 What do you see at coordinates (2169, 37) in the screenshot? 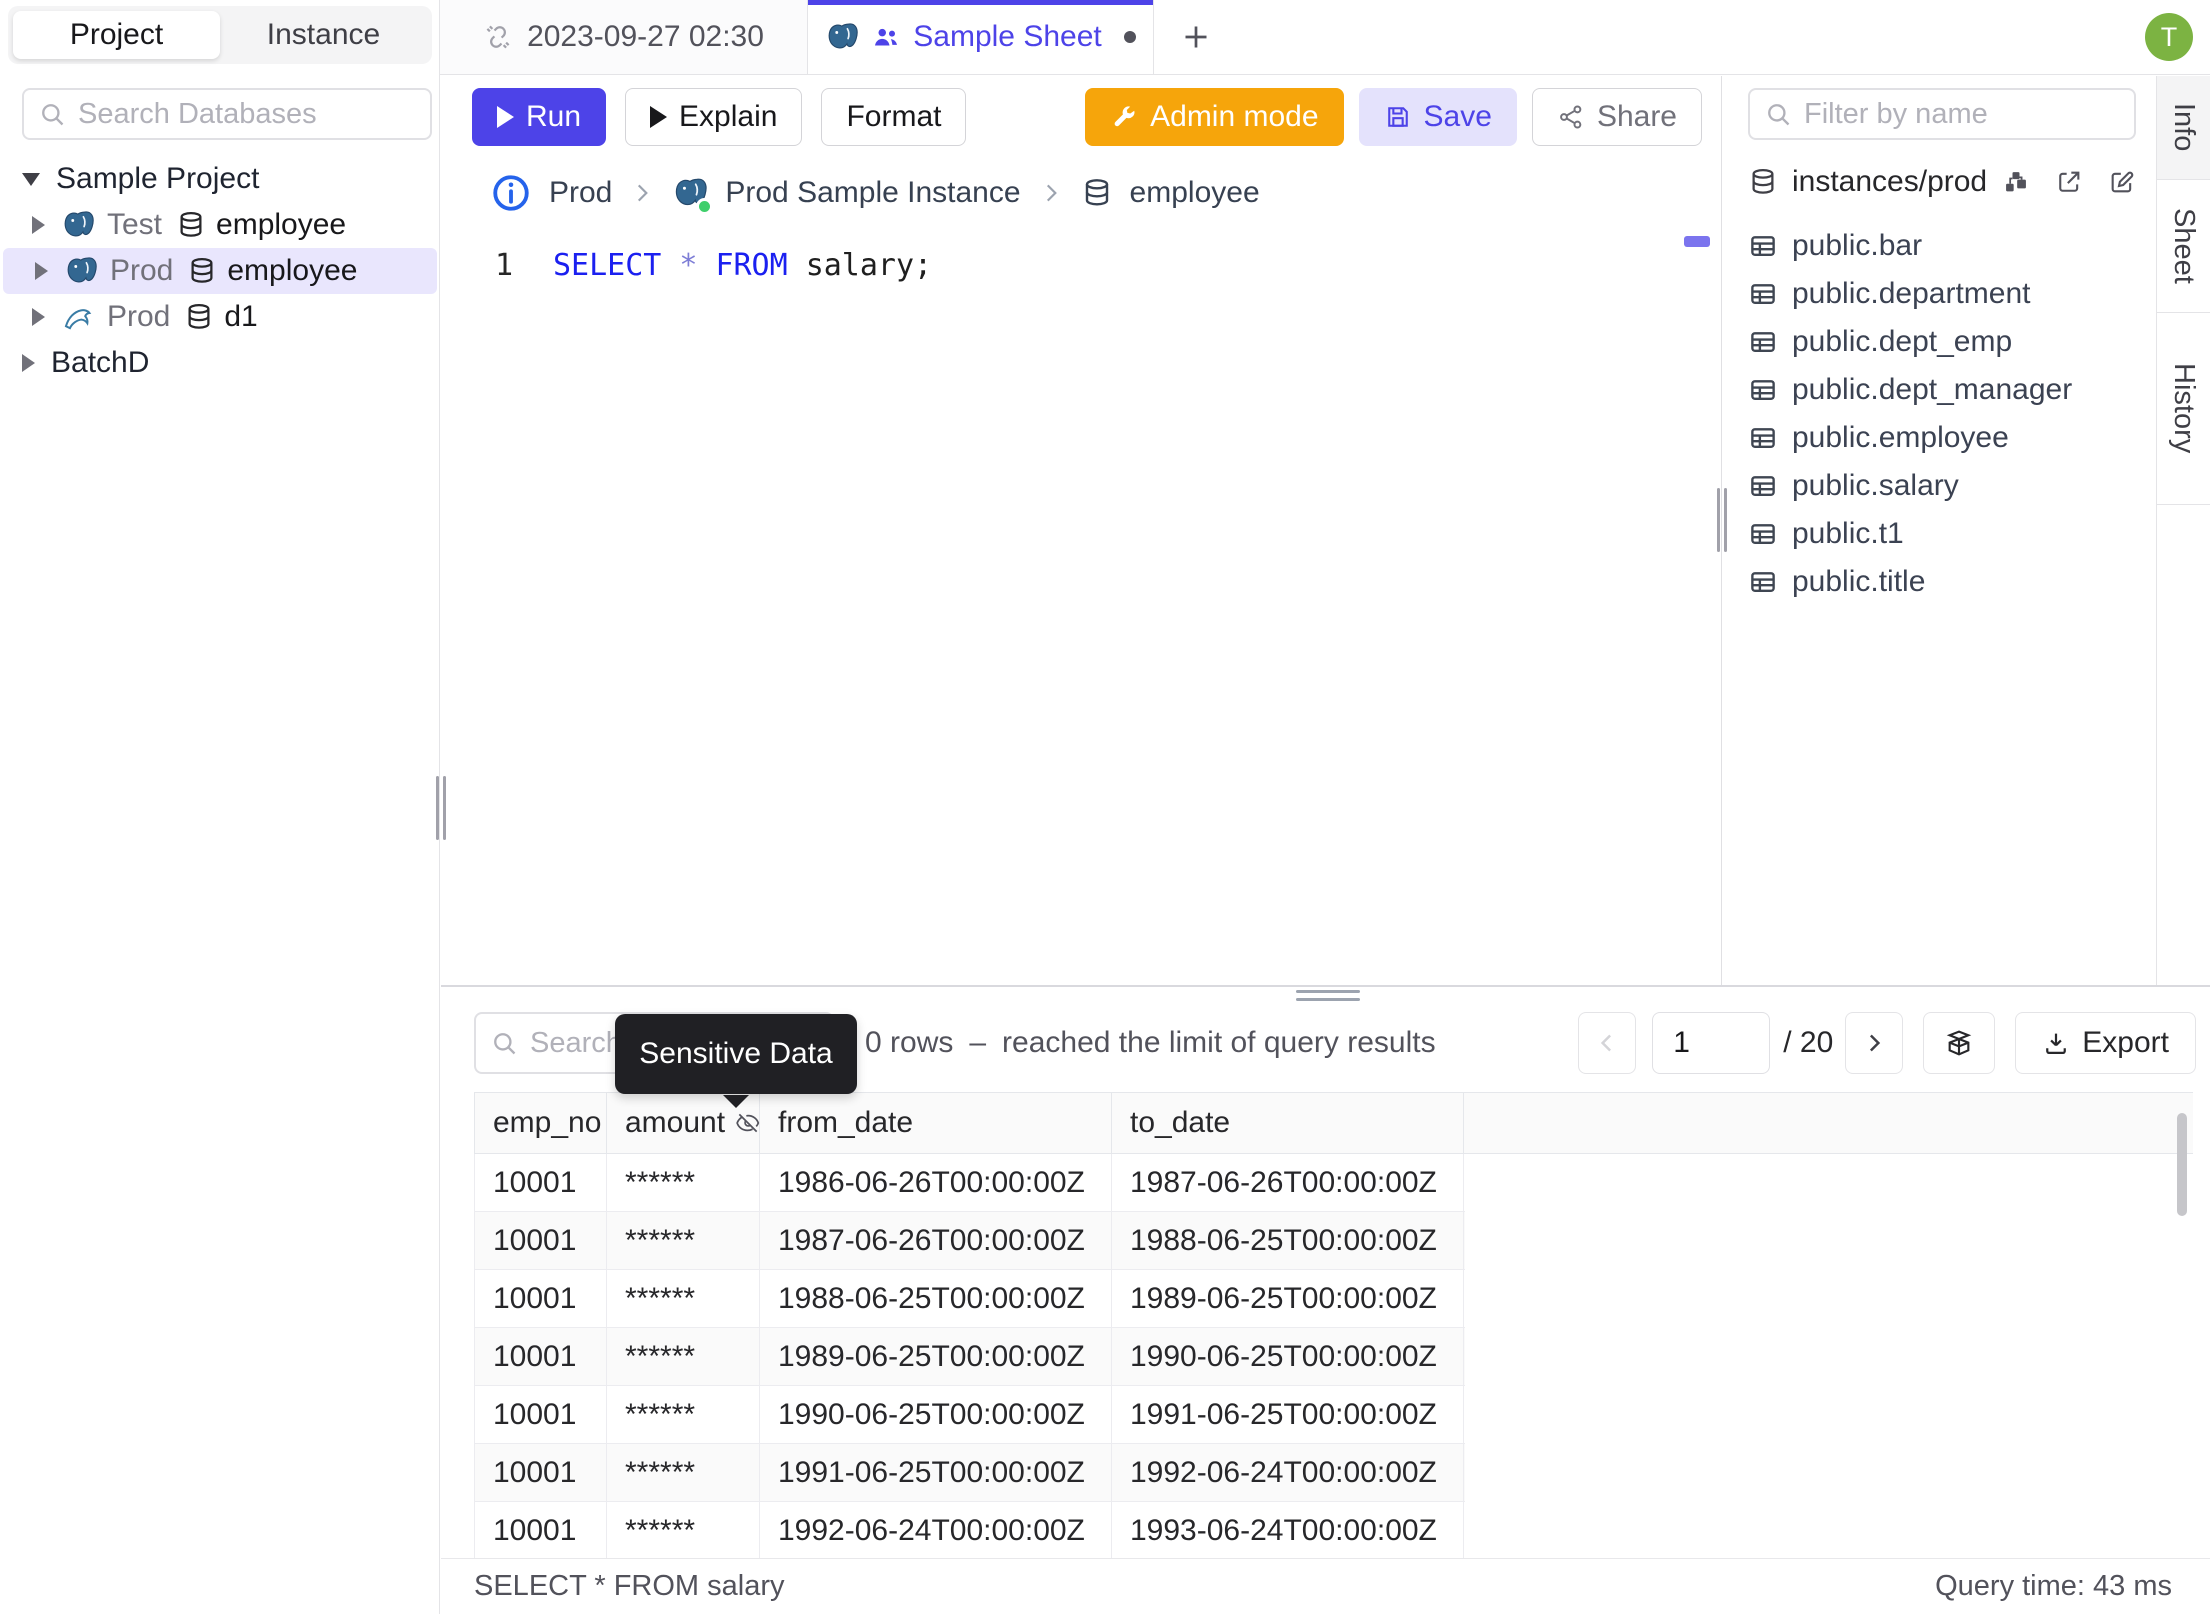
I see `user-avatar: T` at bounding box center [2169, 37].